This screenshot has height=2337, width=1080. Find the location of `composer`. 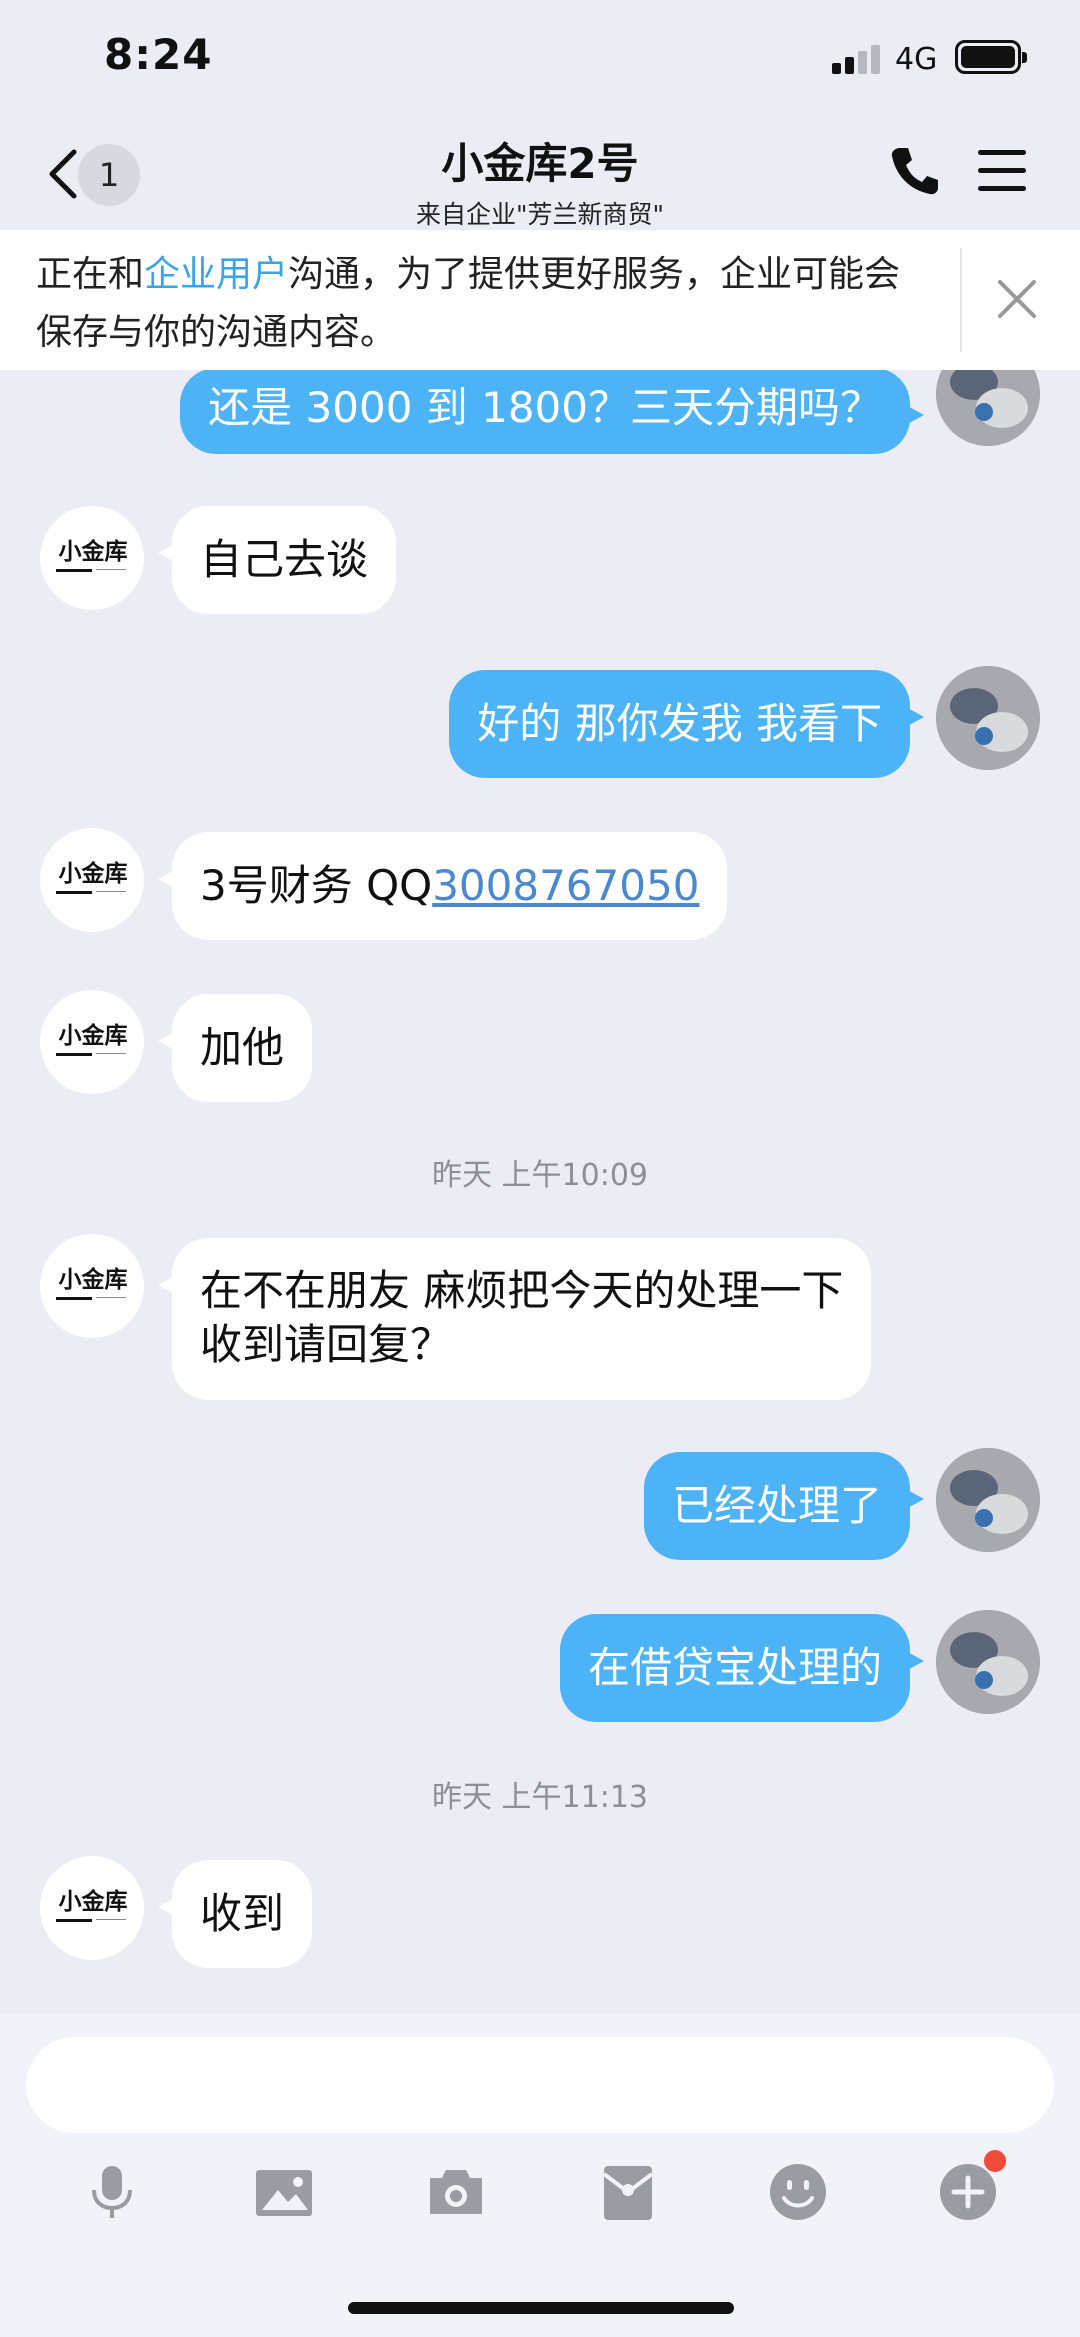

composer is located at coordinates (540, 2176).